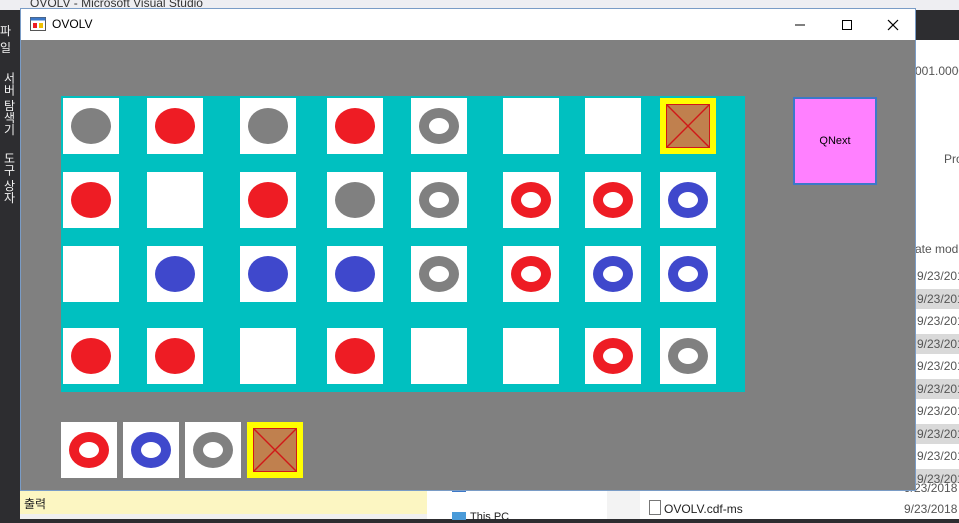 This screenshot has width=959, height=523. What do you see at coordinates (931, 509) in the screenshot?
I see `explorer-file-date: 9/23/2018` at bounding box center [931, 509].